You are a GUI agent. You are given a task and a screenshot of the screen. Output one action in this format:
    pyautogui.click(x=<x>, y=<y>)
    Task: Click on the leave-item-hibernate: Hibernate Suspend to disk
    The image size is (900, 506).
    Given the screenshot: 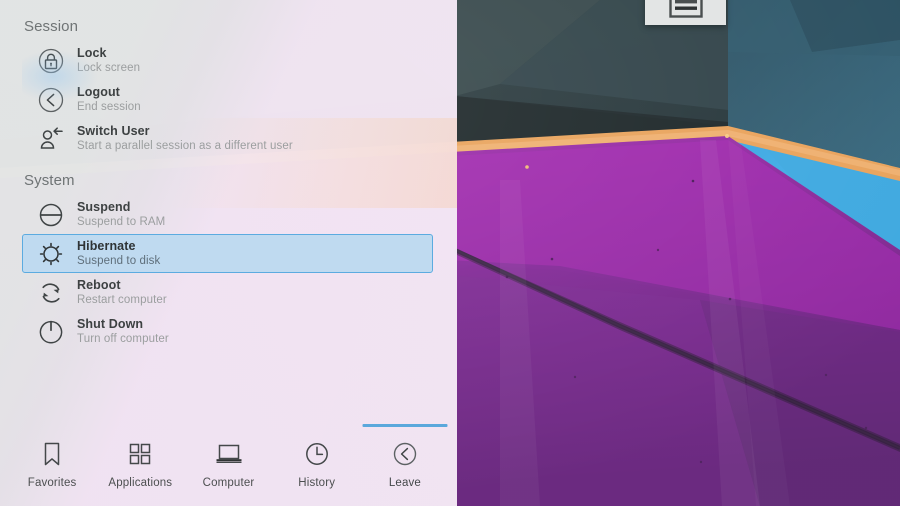 What is the action you would take?
    pyautogui.click(x=227, y=253)
    